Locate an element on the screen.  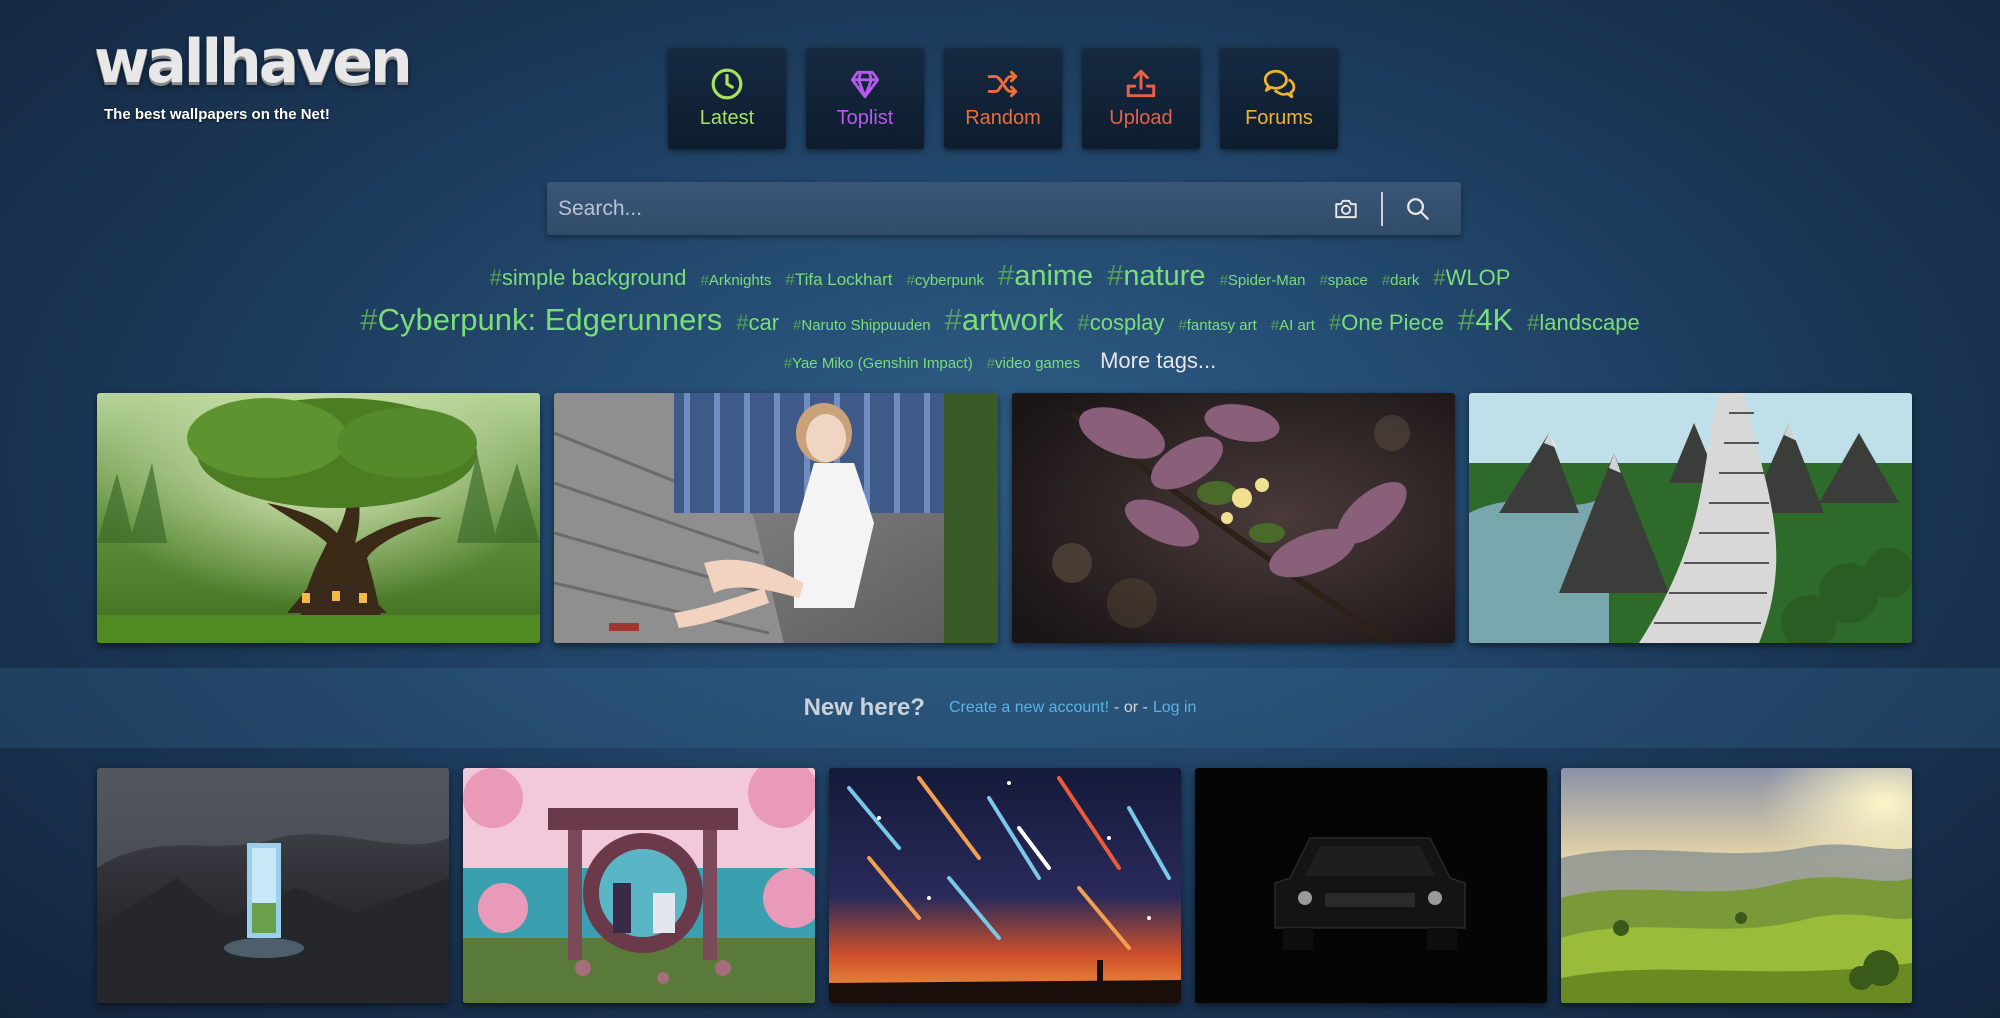
tag-link: Naruto Shippuuden is located at coordinates (861, 325).